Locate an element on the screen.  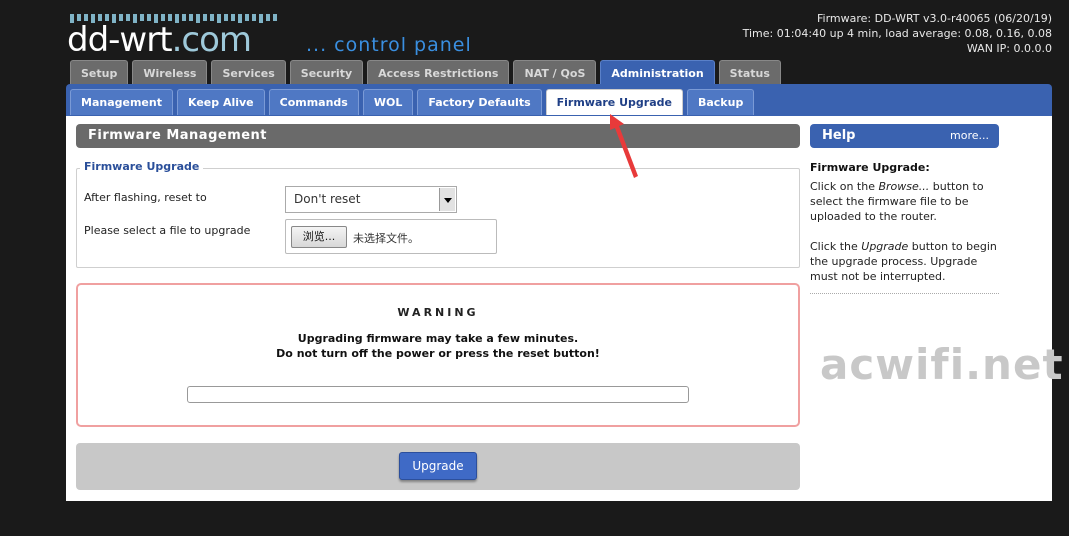
warning-title: WARNING is located at coordinates (438, 312).